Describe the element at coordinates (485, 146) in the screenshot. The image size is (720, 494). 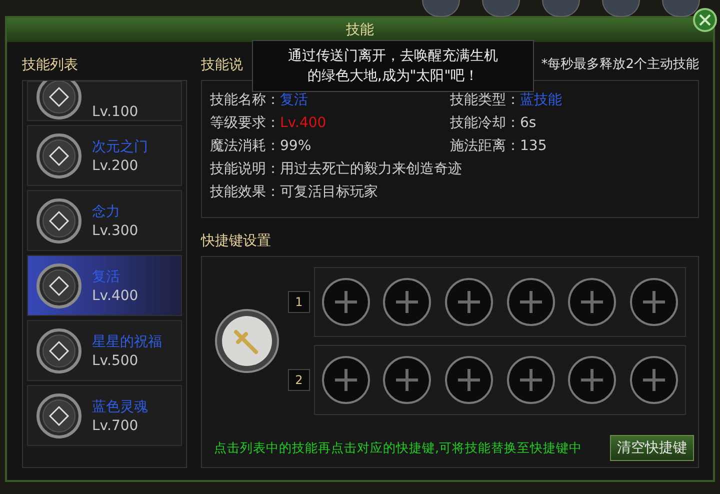
I see `field-label: 施法距离：` at that location.